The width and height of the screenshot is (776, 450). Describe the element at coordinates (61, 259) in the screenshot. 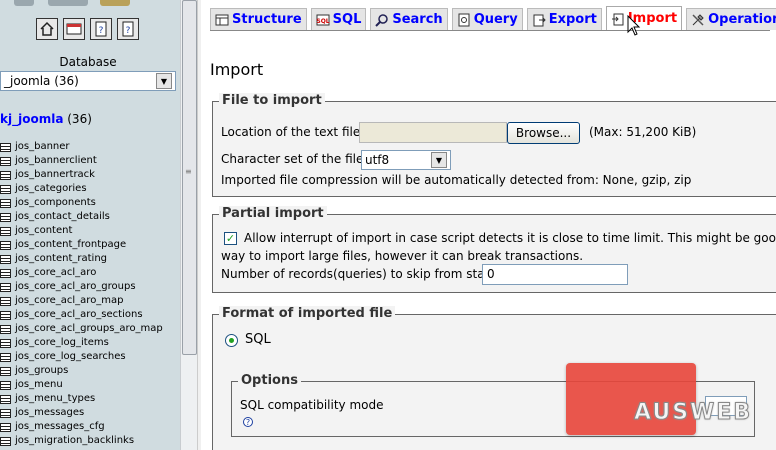

I see `table-name: jos_content_rating` at that location.